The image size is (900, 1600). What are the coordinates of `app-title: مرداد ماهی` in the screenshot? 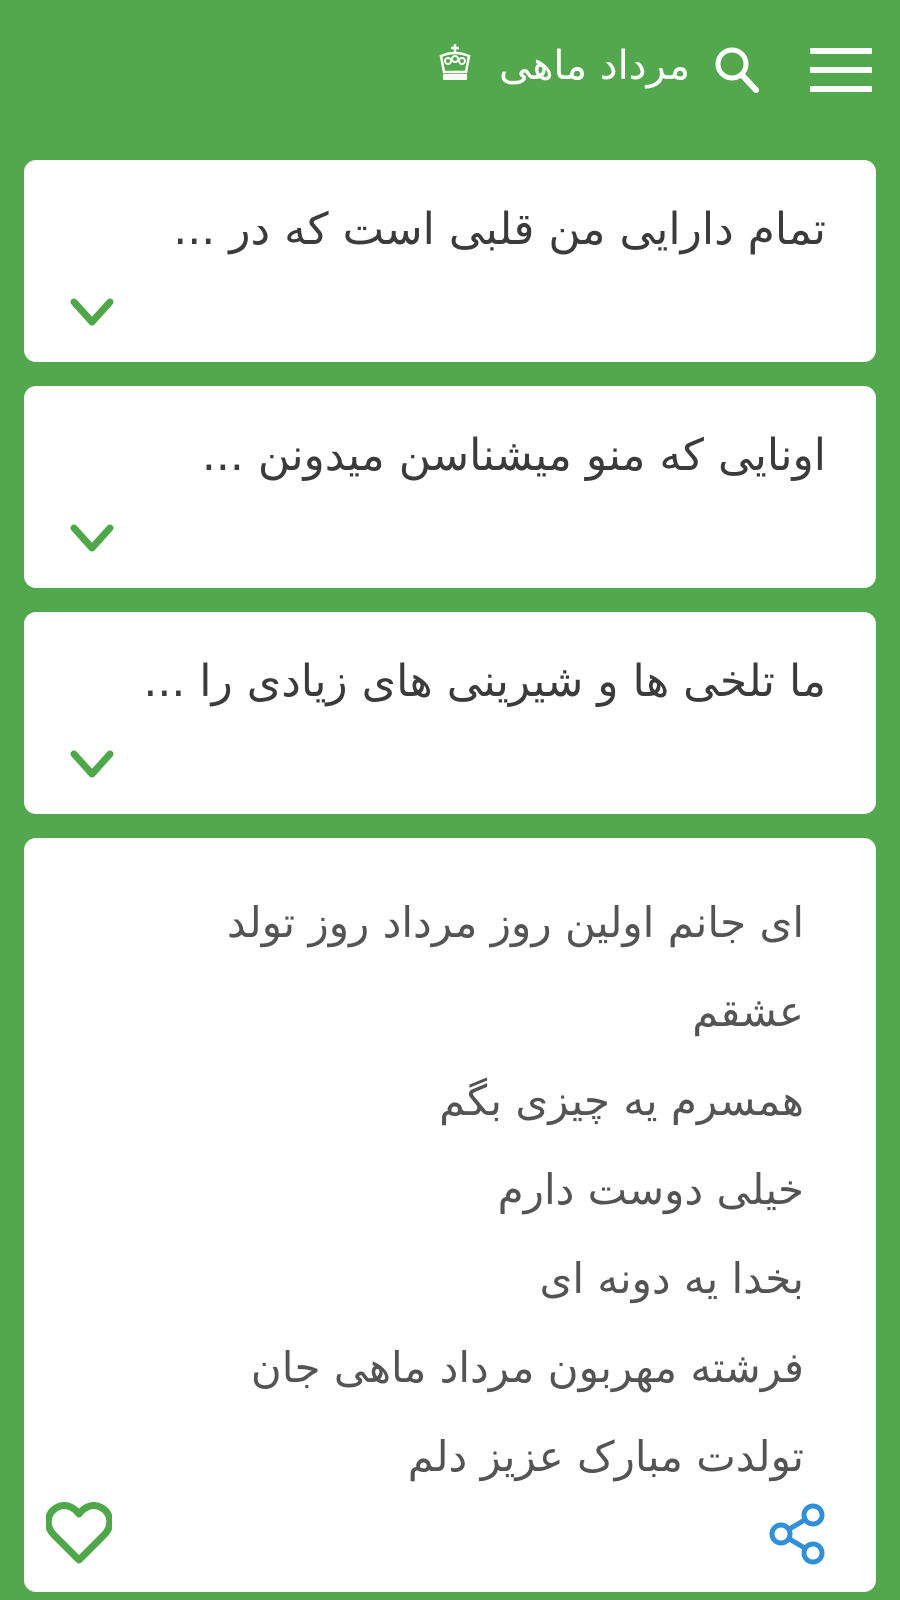 It's located at (594, 66).